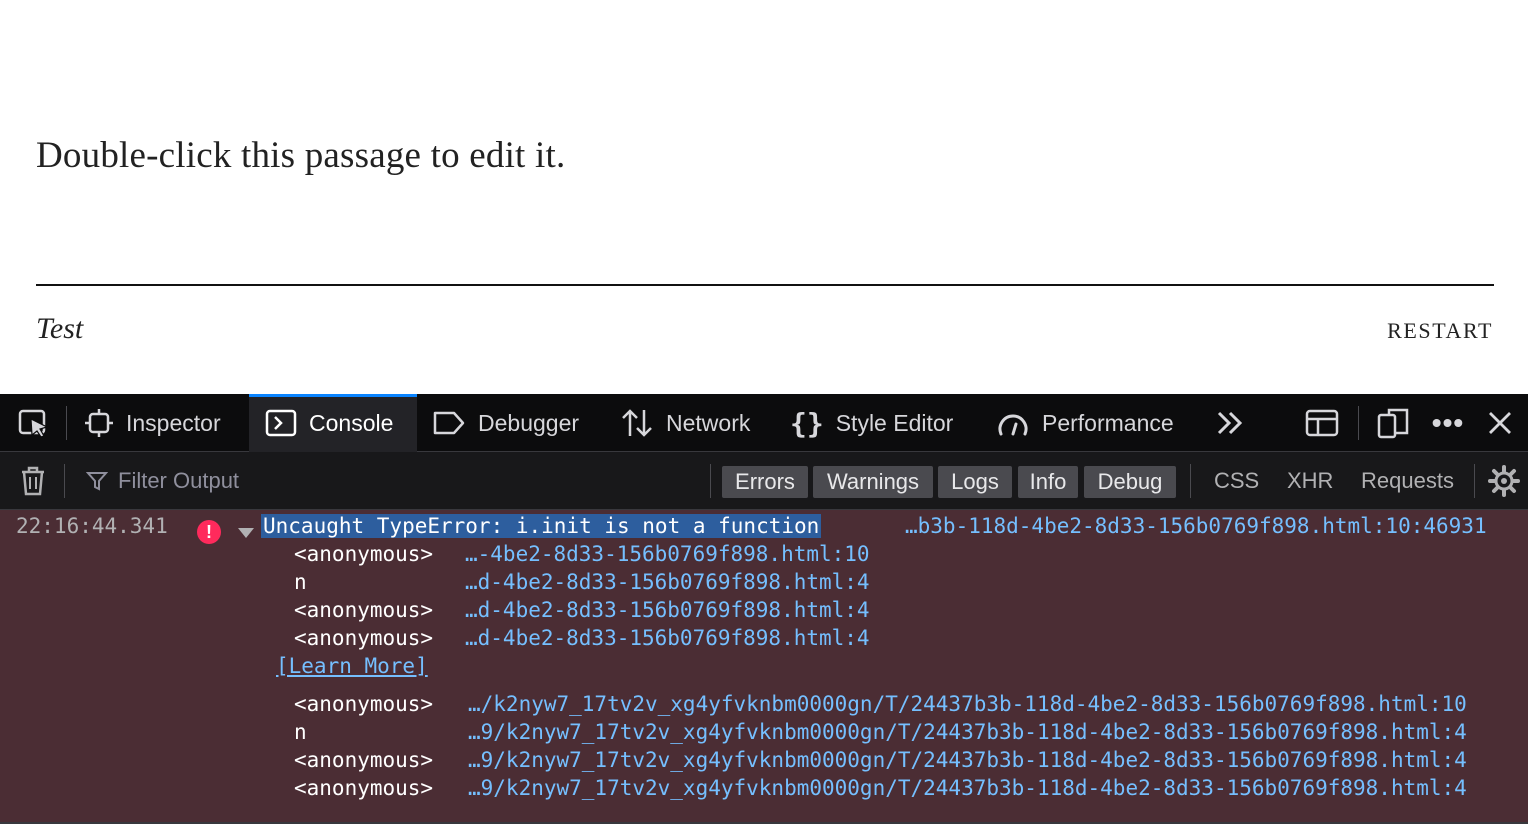  Describe the element at coordinates (99, 423) in the screenshot. I see `inspector-icon` at that location.